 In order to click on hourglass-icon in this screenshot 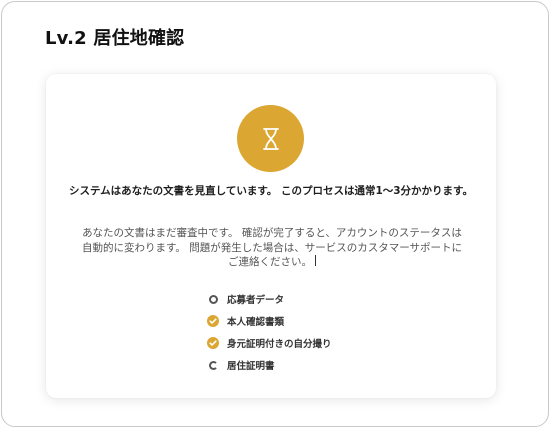, I will do `click(270, 138)`.